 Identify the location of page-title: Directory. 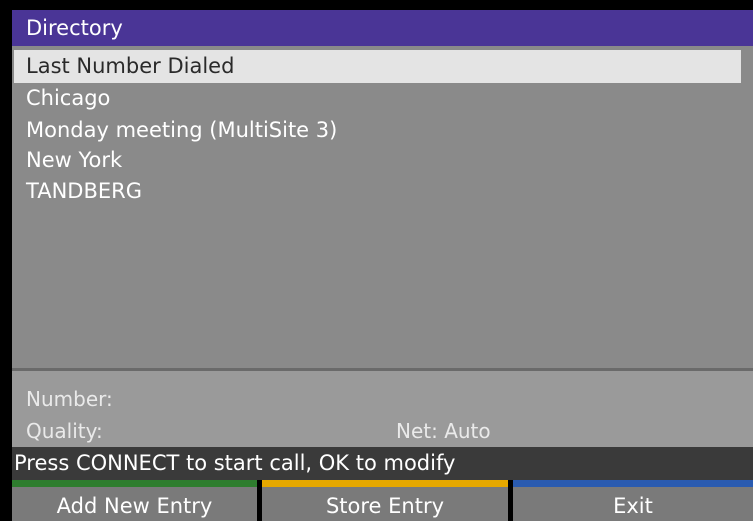
(382, 28).